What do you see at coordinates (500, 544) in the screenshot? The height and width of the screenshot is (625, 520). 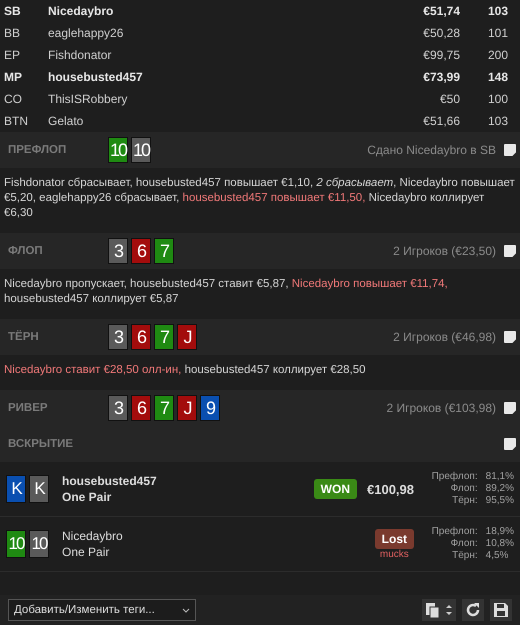 I see `equity-value: 10,8%` at bounding box center [500, 544].